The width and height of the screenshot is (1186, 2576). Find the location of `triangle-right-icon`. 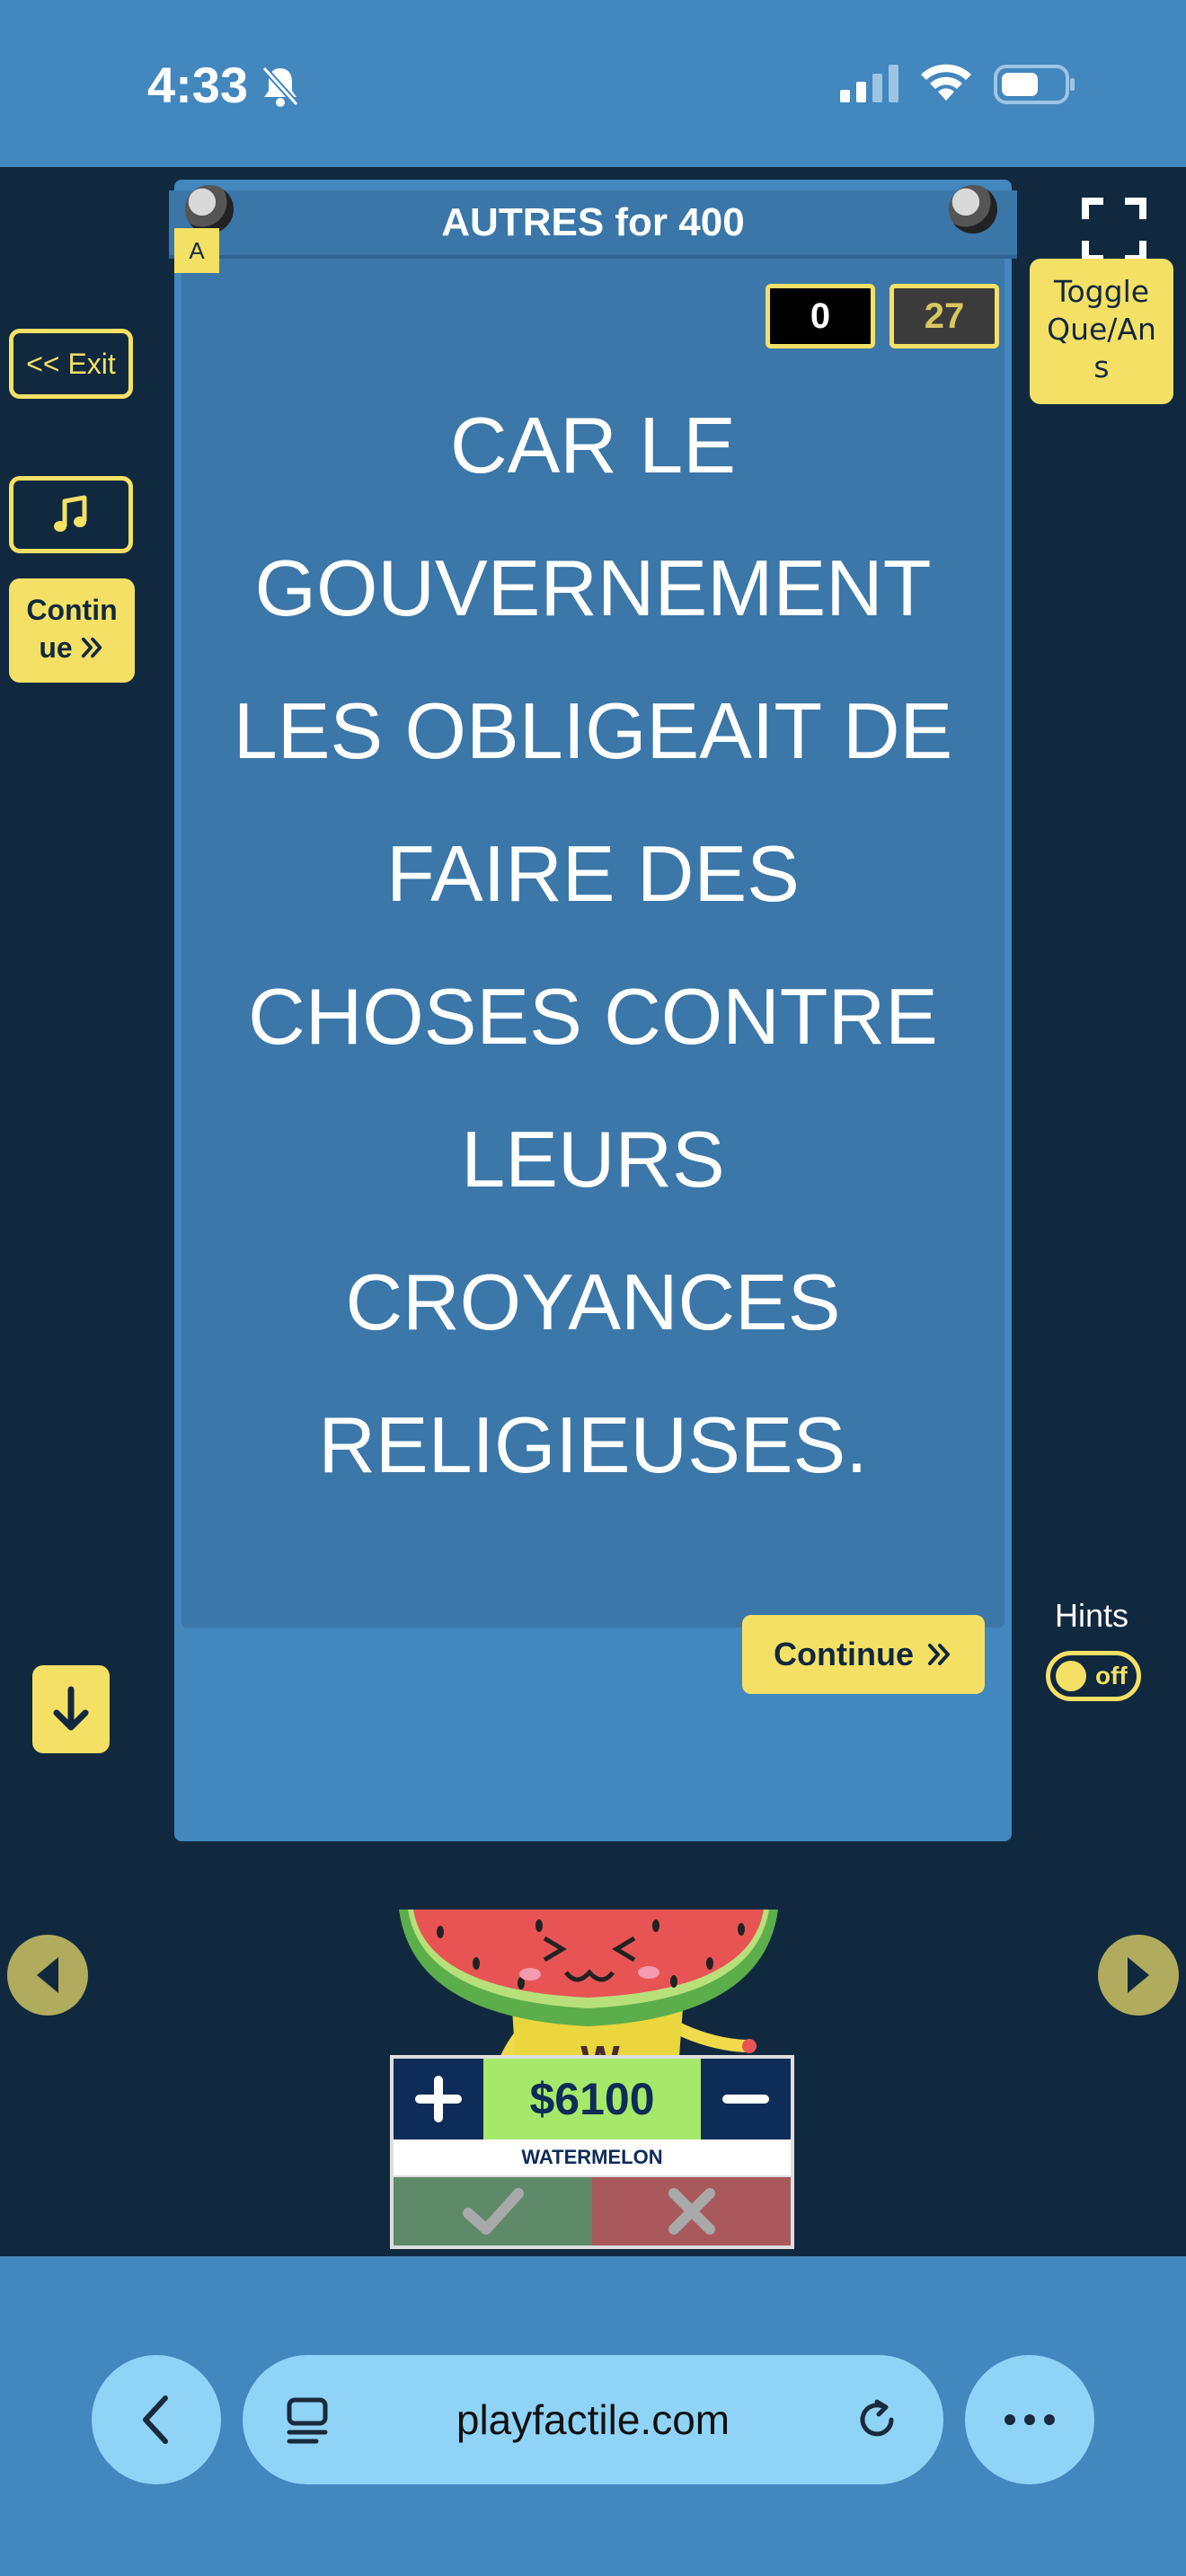

triangle-right-icon is located at coordinates (1138, 1975).